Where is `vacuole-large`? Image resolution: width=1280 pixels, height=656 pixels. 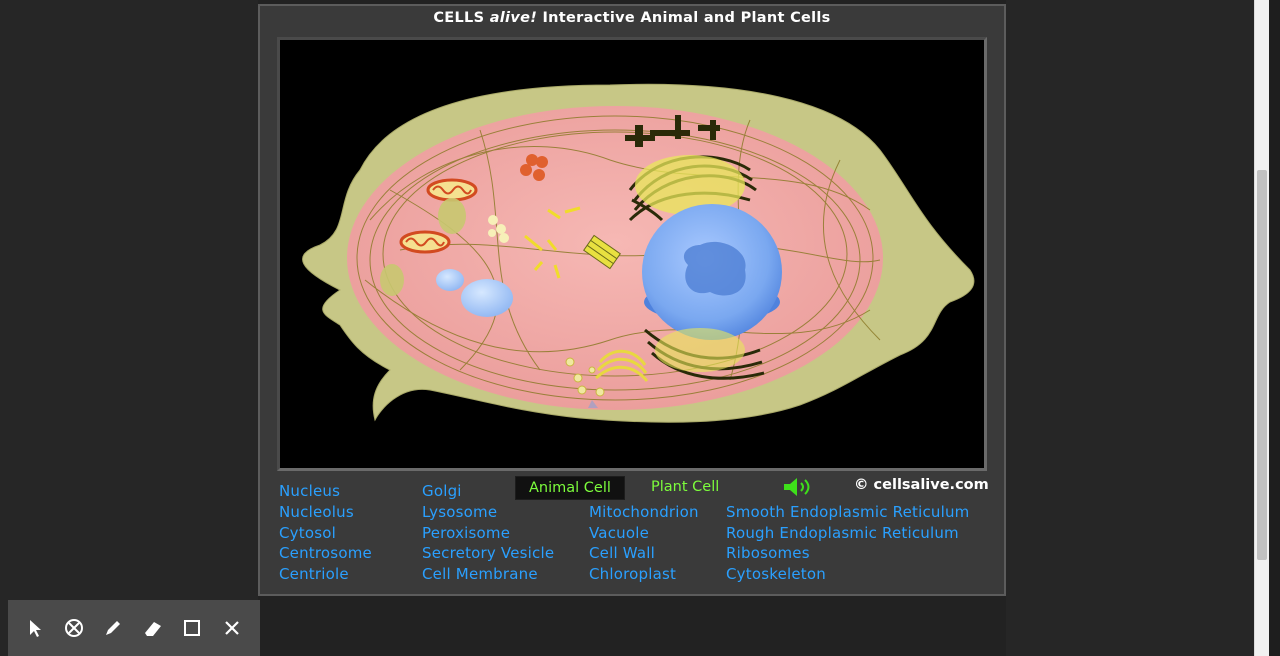 vacuole-large is located at coordinates (487, 298).